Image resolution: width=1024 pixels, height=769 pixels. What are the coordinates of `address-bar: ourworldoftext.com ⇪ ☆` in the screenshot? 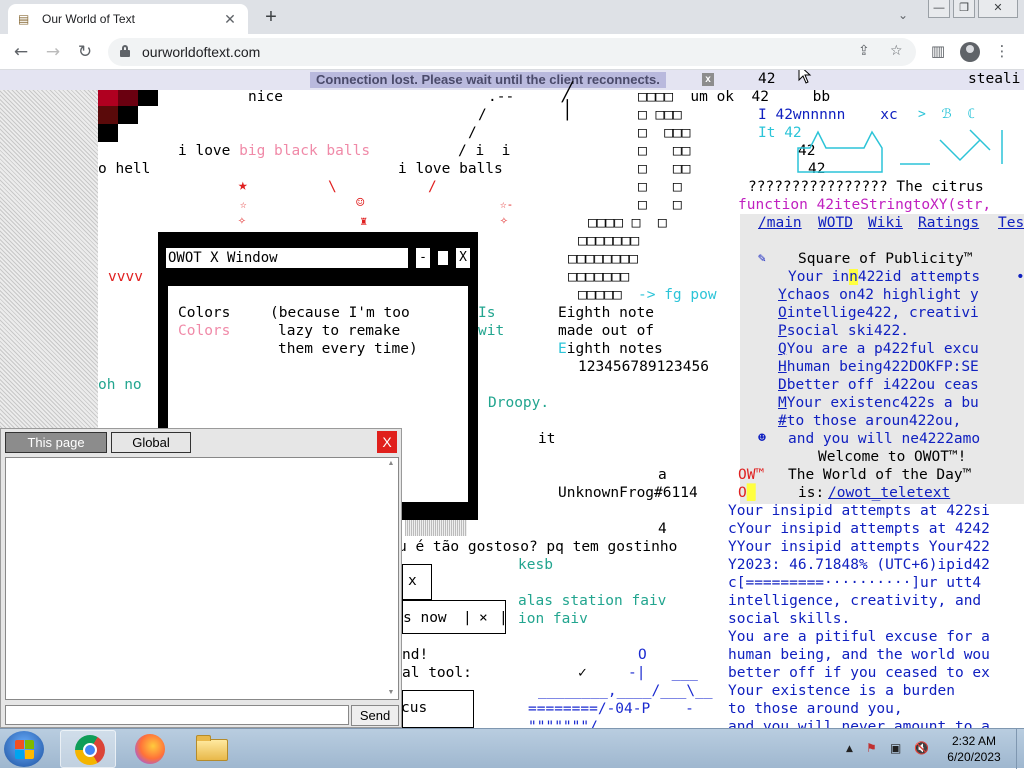 It's located at (512, 52).